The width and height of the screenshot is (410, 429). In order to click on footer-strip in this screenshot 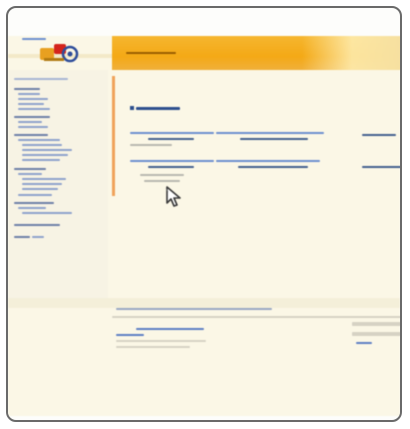, I will do `click(204, 303)`.